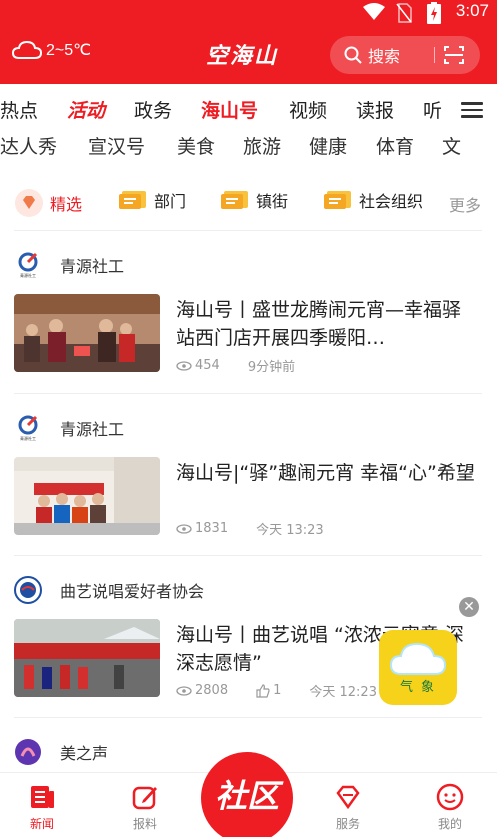 This screenshot has width=497, height=837. What do you see at coordinates (86, 109) in the screenshot?
I see `tab-activity: 活动` at bounding box center [86, 109].